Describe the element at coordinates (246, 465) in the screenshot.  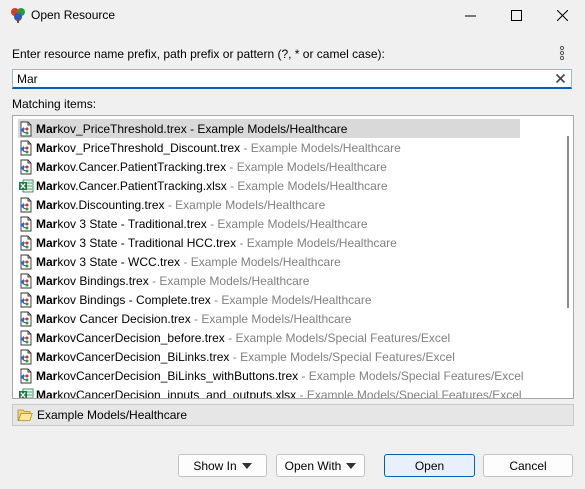
I see `chevron-down-icon` at that location.